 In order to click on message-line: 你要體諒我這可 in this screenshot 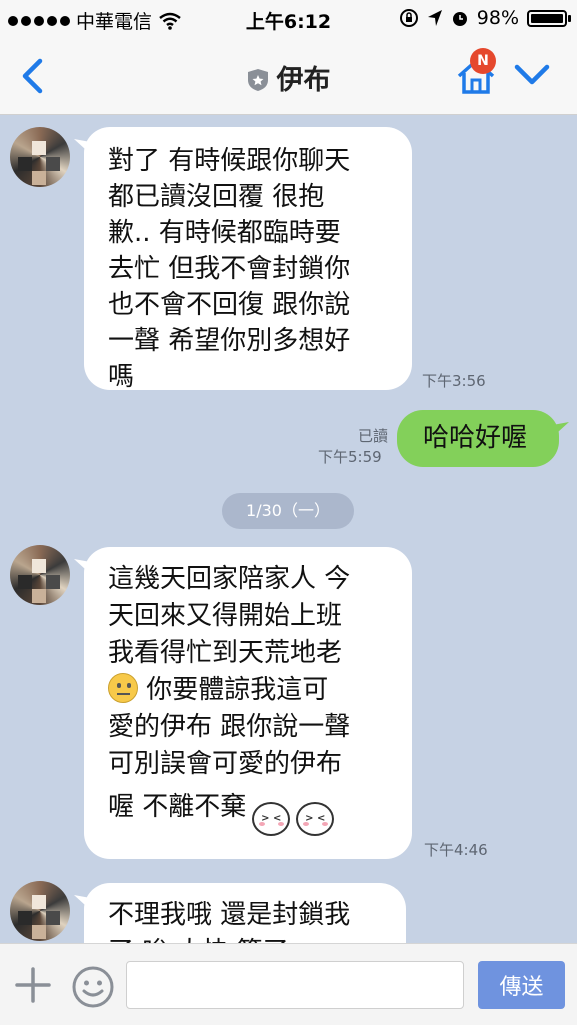, I will do `click(237, 690)`.